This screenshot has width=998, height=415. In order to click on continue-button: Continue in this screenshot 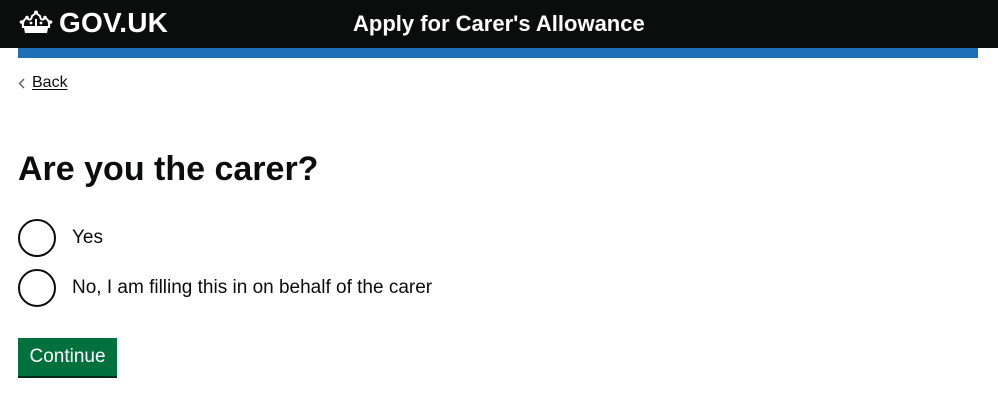, I will do `click(67, 357)`.